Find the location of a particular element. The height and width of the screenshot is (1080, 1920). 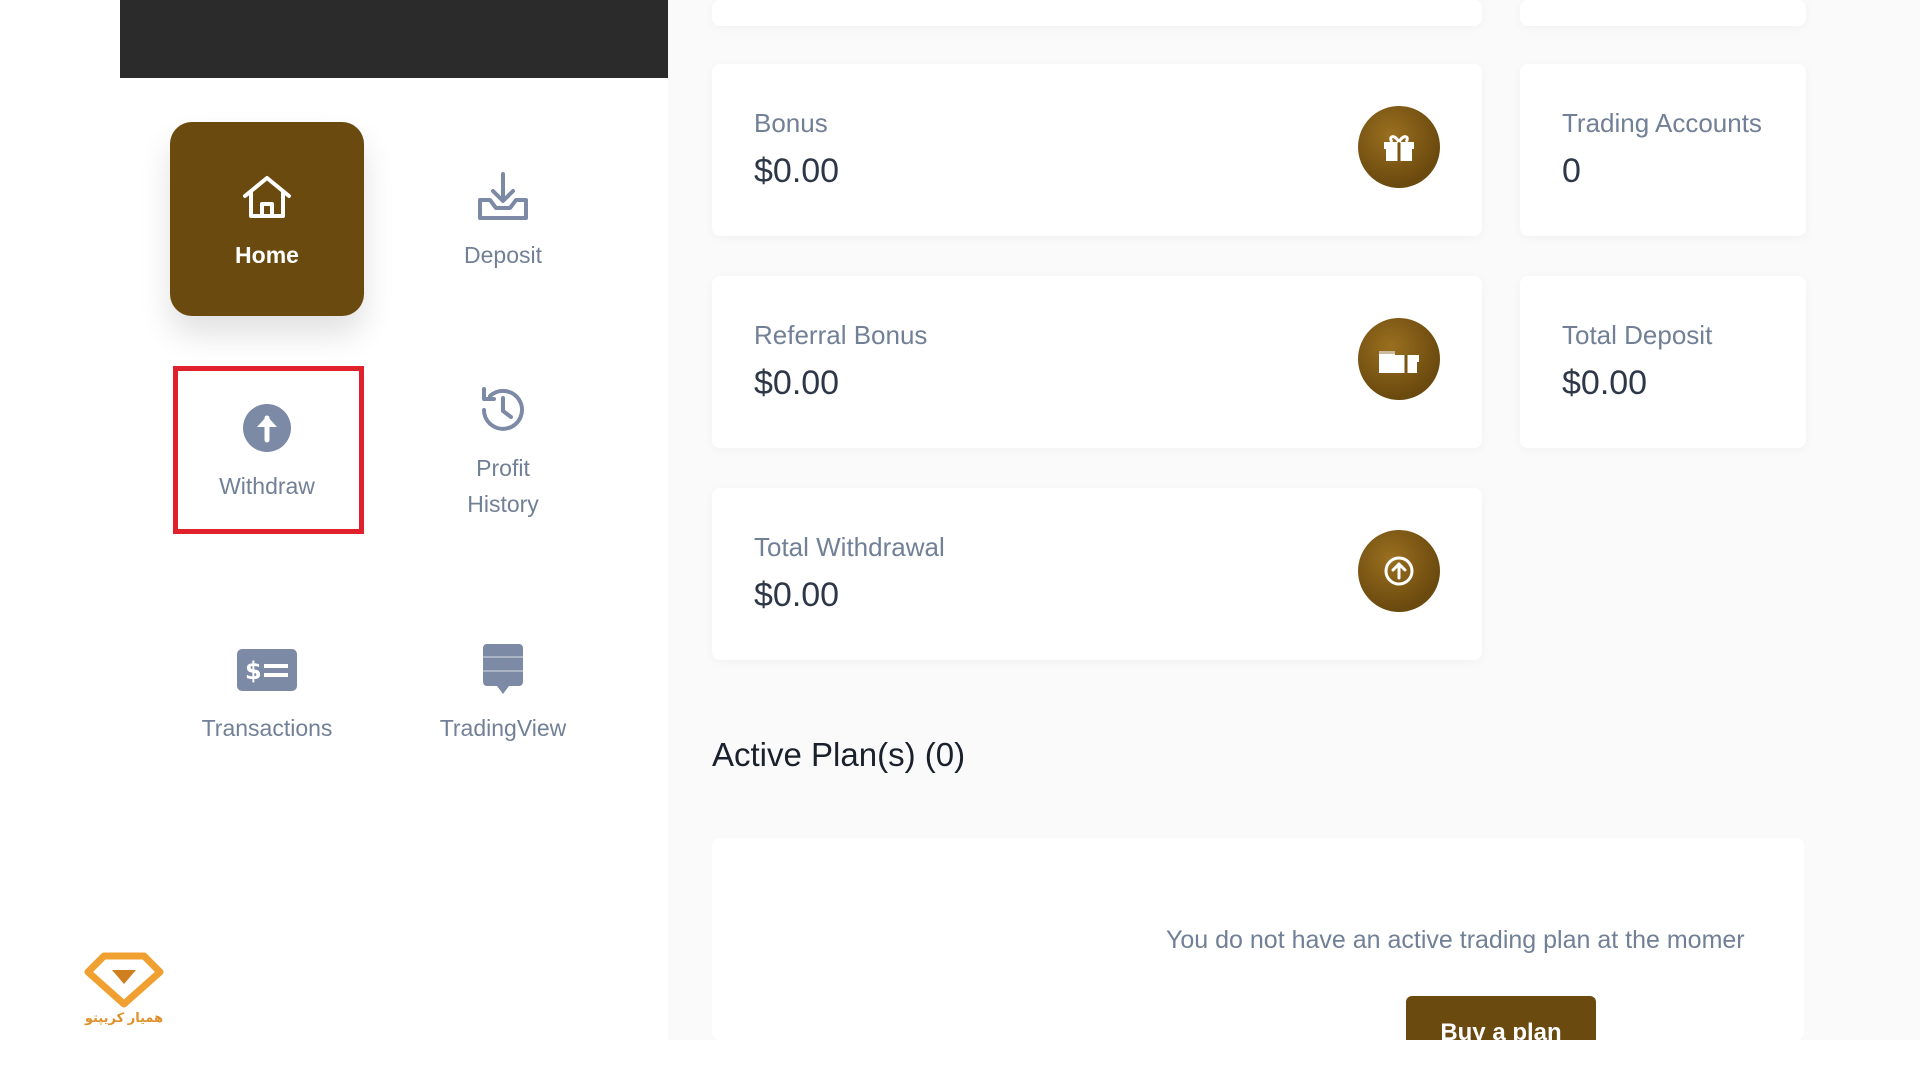

stat-value: 0 is located at coordinates (1571, 171).